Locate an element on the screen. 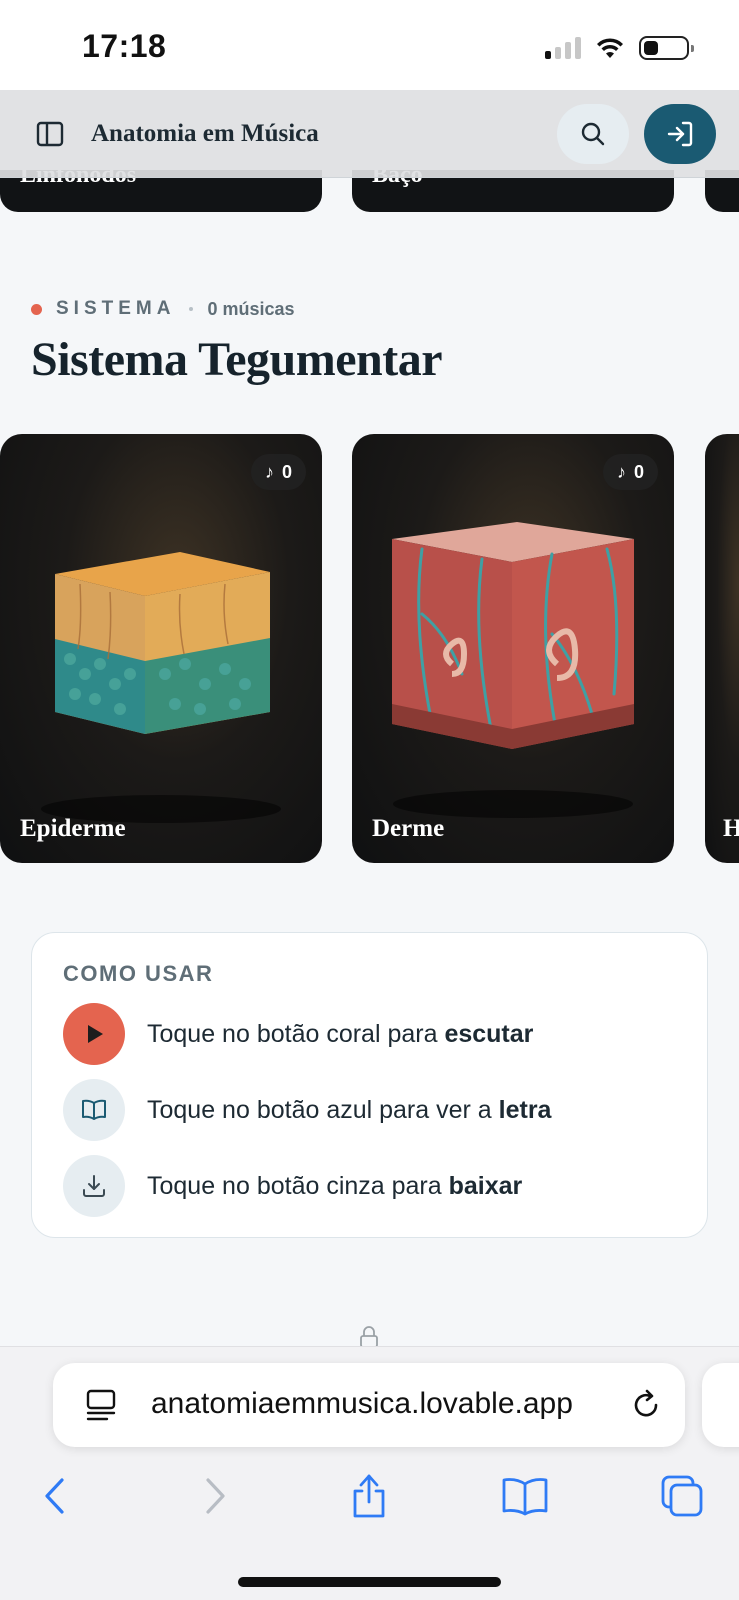 The height and width of the screenshot is (1600, 739). chevron-right-icon is located at coordinates (215, 1496).